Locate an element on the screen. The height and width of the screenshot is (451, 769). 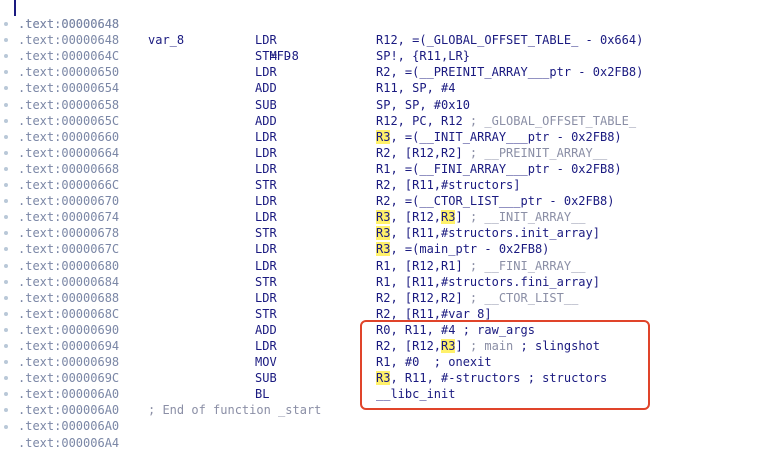
listing-row: .text:00000698 MOV R1, #0 ; onexit is located at coordinates (392, 362).